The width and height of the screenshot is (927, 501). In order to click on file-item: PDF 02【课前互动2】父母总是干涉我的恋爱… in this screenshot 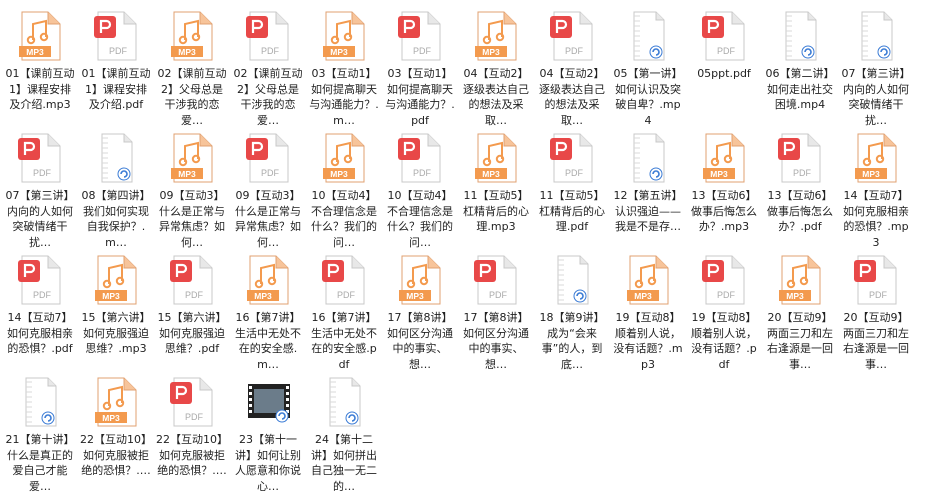, I will do `click(268, 64)`.